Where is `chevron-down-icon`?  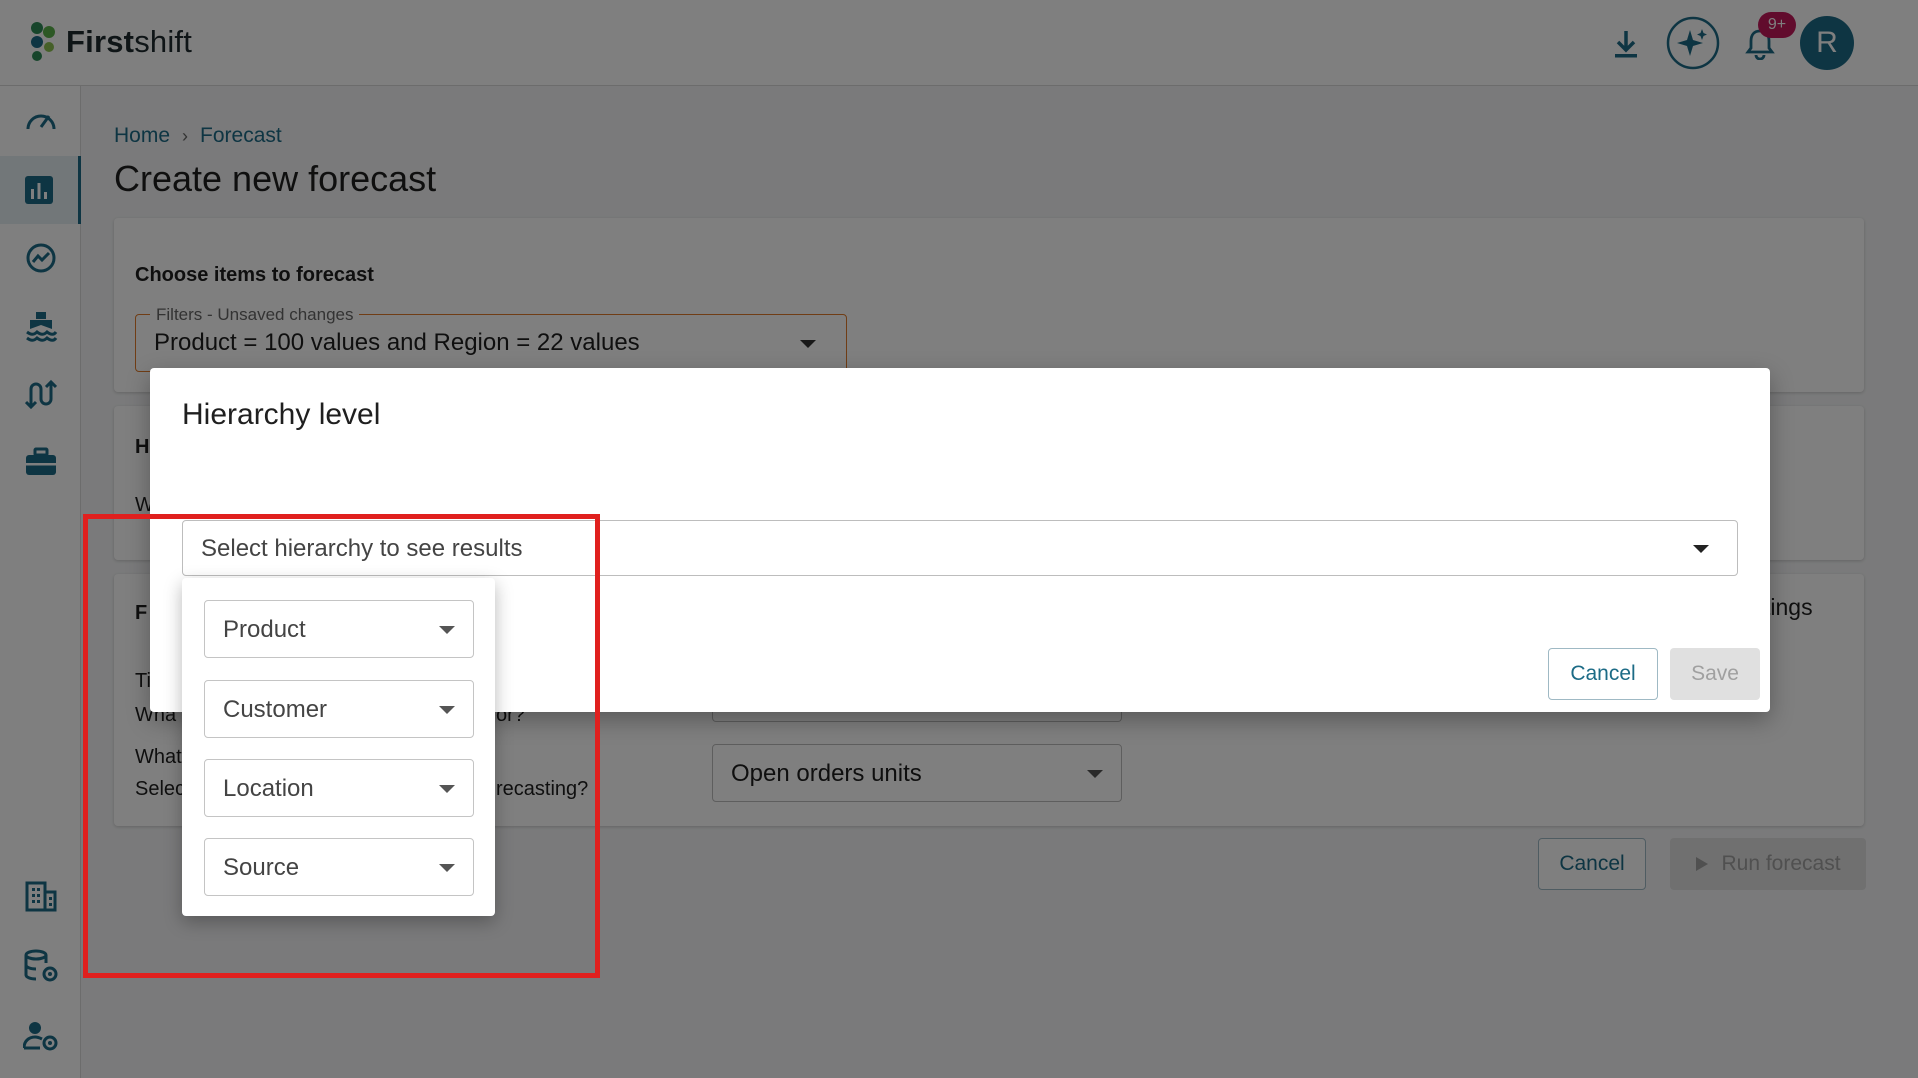
chevron-down-icon is located at coordinates (1701, 549).